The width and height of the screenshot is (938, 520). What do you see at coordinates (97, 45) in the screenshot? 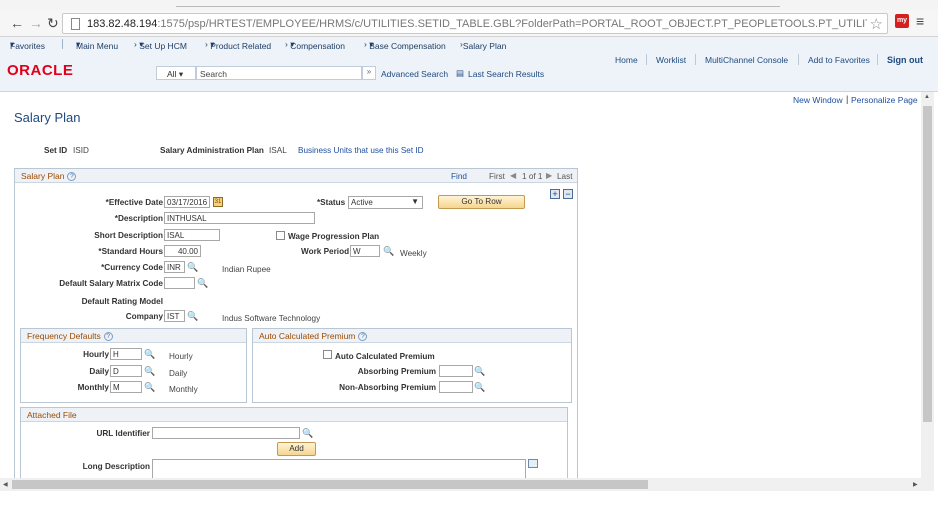
I see `main-menu: Main Menu ▾` at bounding box center [97, 45].